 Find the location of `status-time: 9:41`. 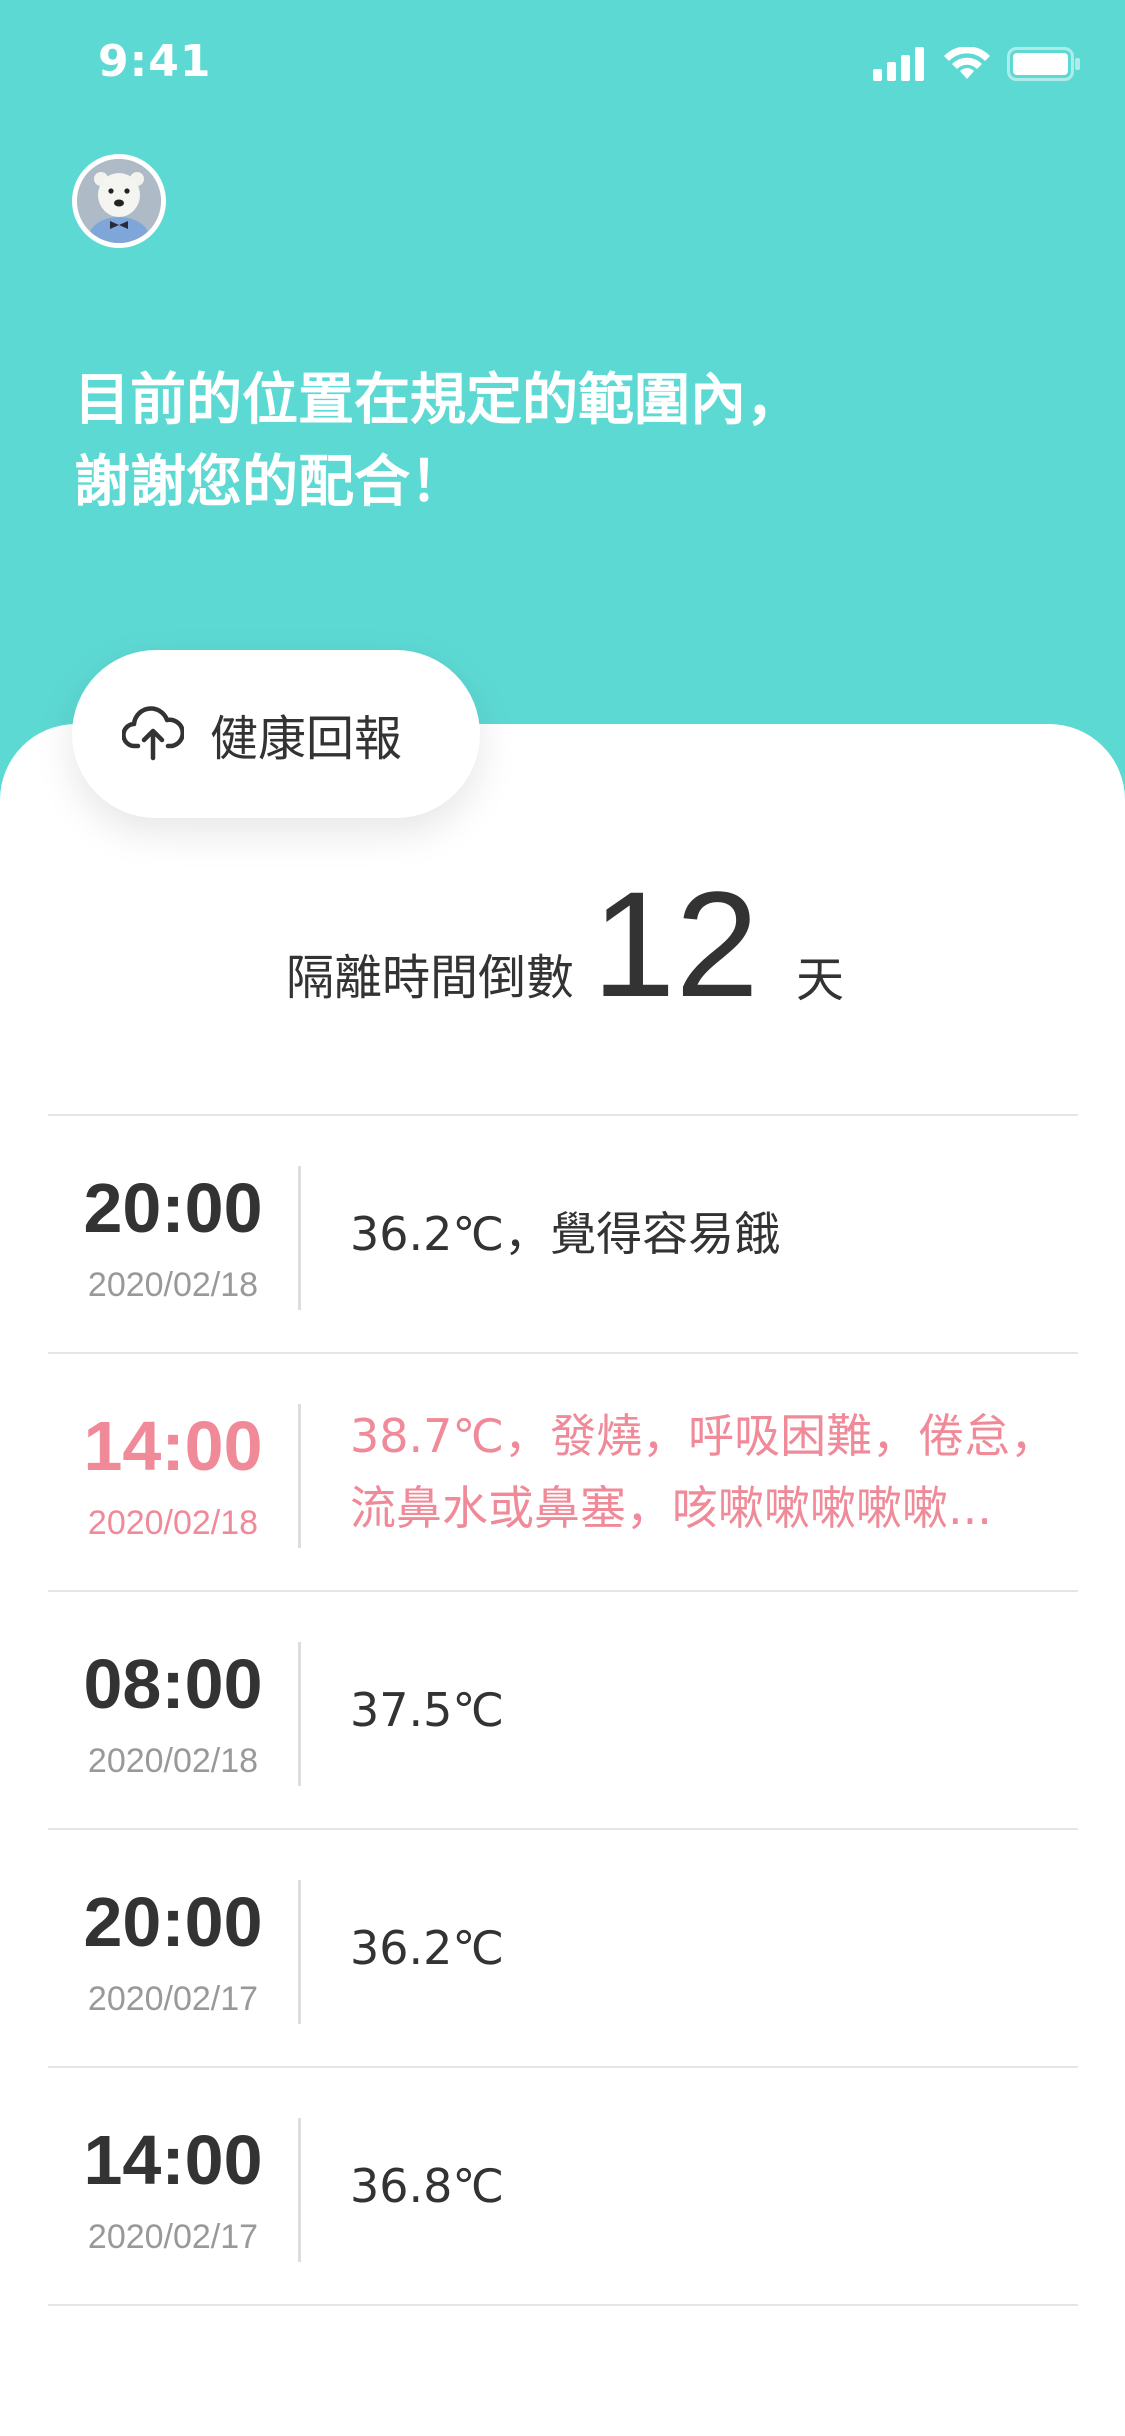

status-time: 9:41 is located at coordinates (155, 61).